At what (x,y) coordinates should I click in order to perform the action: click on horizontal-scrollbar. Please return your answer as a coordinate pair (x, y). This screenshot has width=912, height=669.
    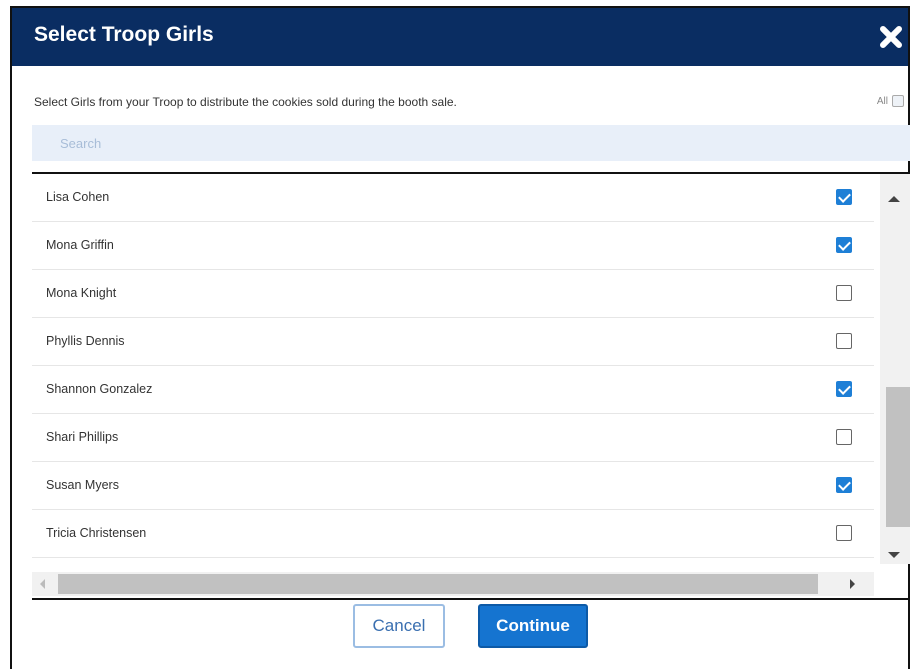
    Looking at the image, I should click on (453, 584).